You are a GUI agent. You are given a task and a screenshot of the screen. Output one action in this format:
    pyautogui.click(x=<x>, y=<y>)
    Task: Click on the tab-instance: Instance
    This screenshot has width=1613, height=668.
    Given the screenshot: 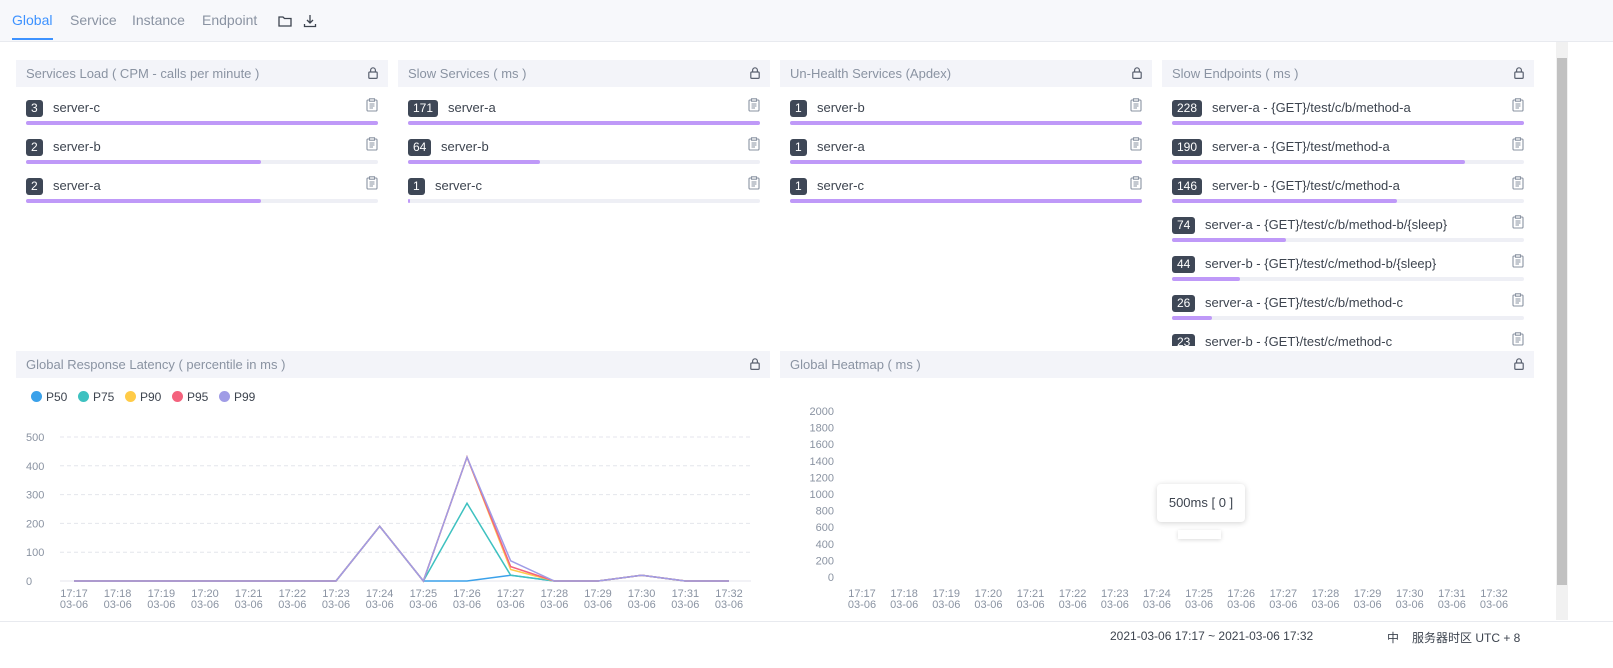 What is the action you would take?
    pyautogui.click(x=158, y=20)
    